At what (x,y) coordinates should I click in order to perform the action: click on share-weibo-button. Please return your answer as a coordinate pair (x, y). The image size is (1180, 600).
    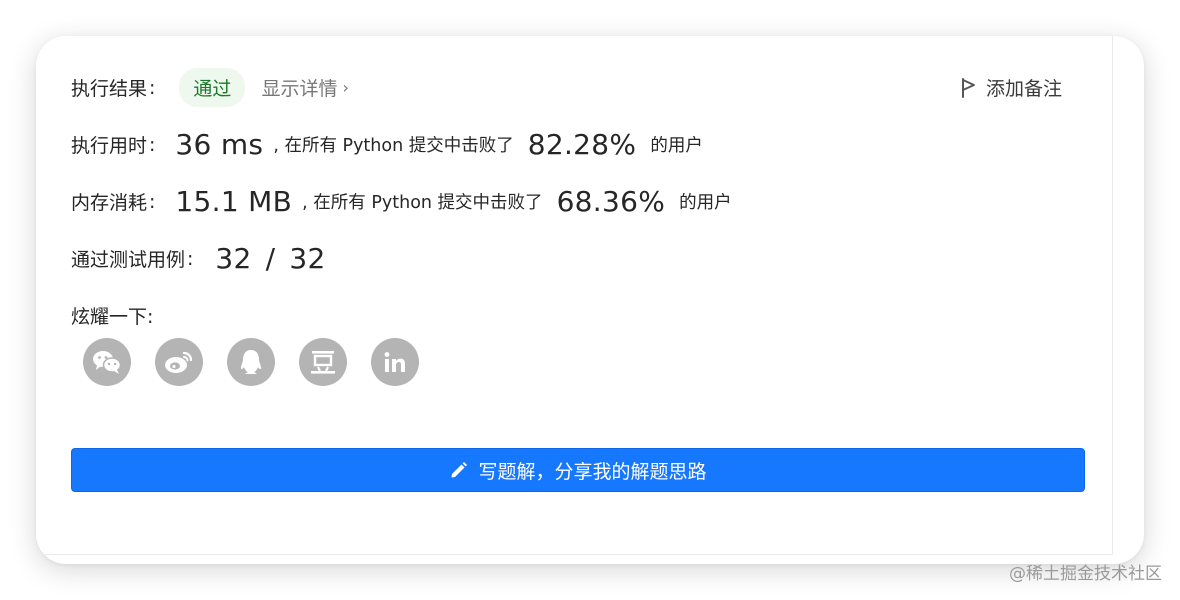
    Looking at the image, I should click on (179, 362).